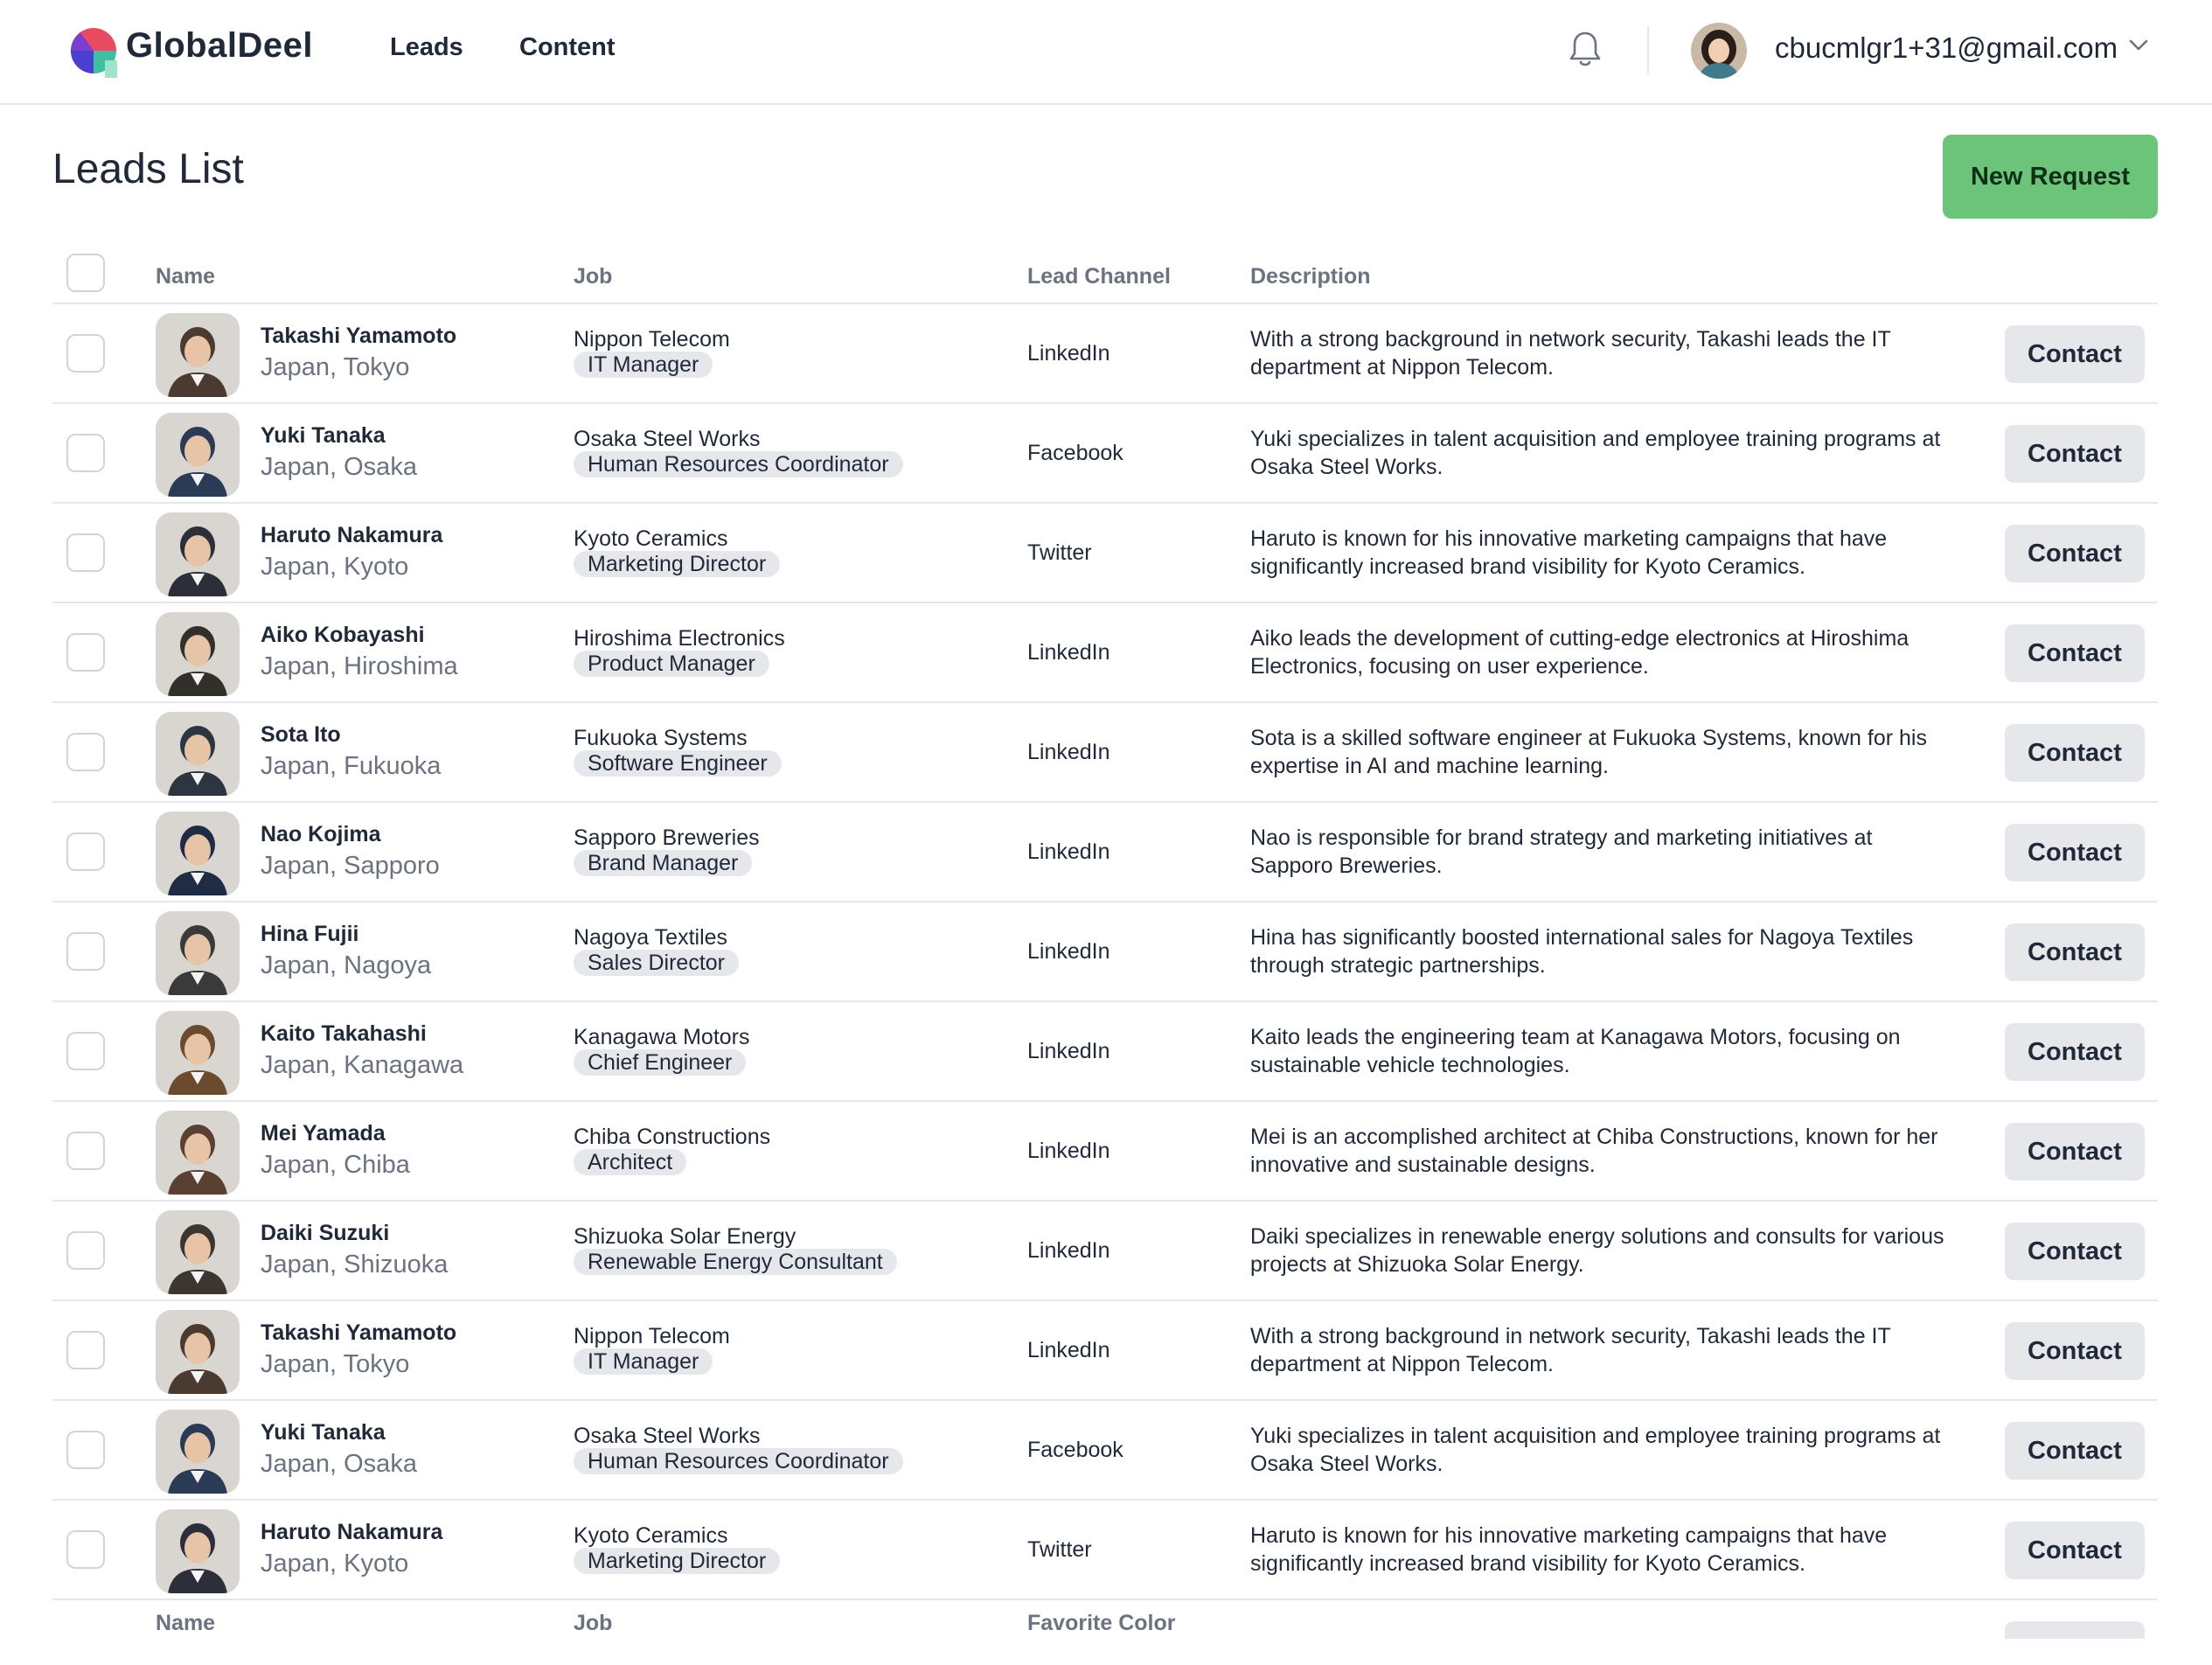 This screenshot has height=1665, width=2212. What do you see at coordinates (85, 273) in the screenshot?
I see `select-all-checkbox` at bounding box center [85, 273].